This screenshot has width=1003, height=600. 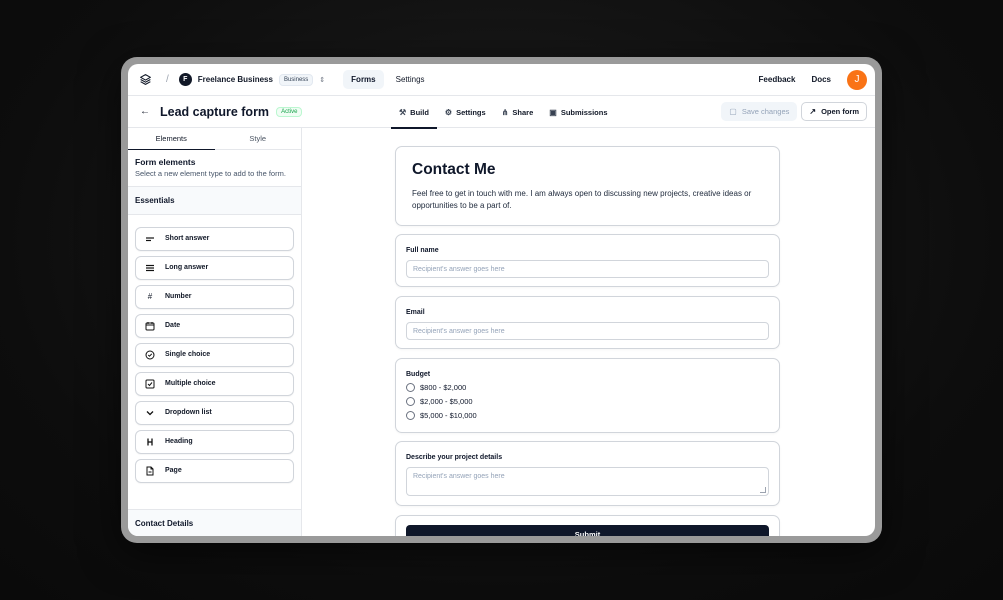 I want to click on element-label: Number, so click(x=178, y=297).